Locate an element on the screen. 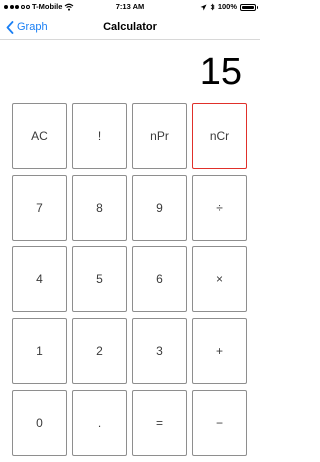  key-9: 9 is located at coordinates (159, 208).